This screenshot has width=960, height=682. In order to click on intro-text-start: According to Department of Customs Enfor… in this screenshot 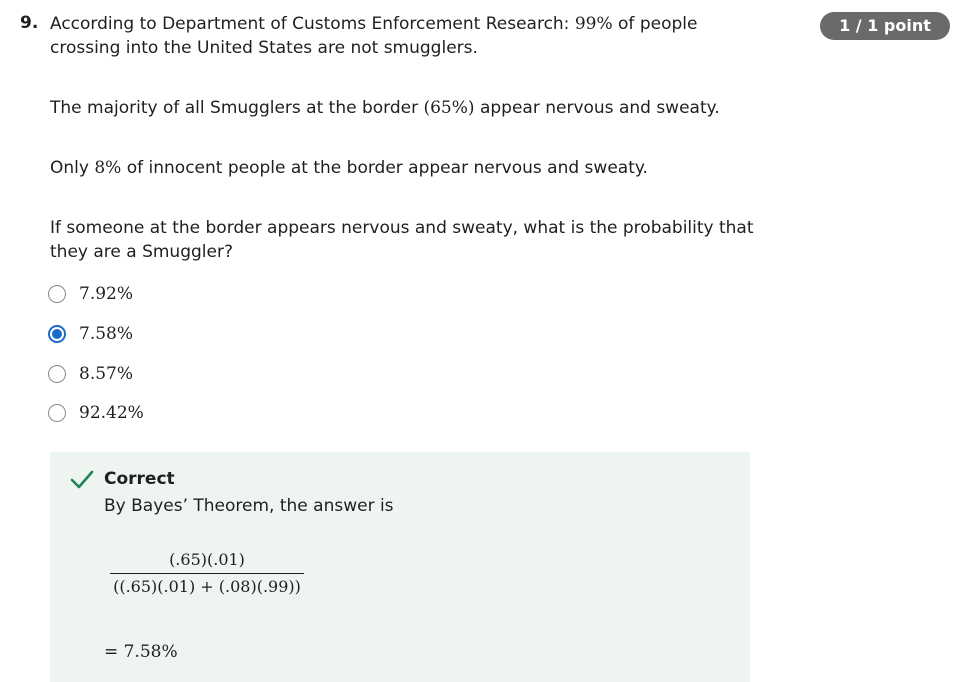, I will do `click(312, 24)`.